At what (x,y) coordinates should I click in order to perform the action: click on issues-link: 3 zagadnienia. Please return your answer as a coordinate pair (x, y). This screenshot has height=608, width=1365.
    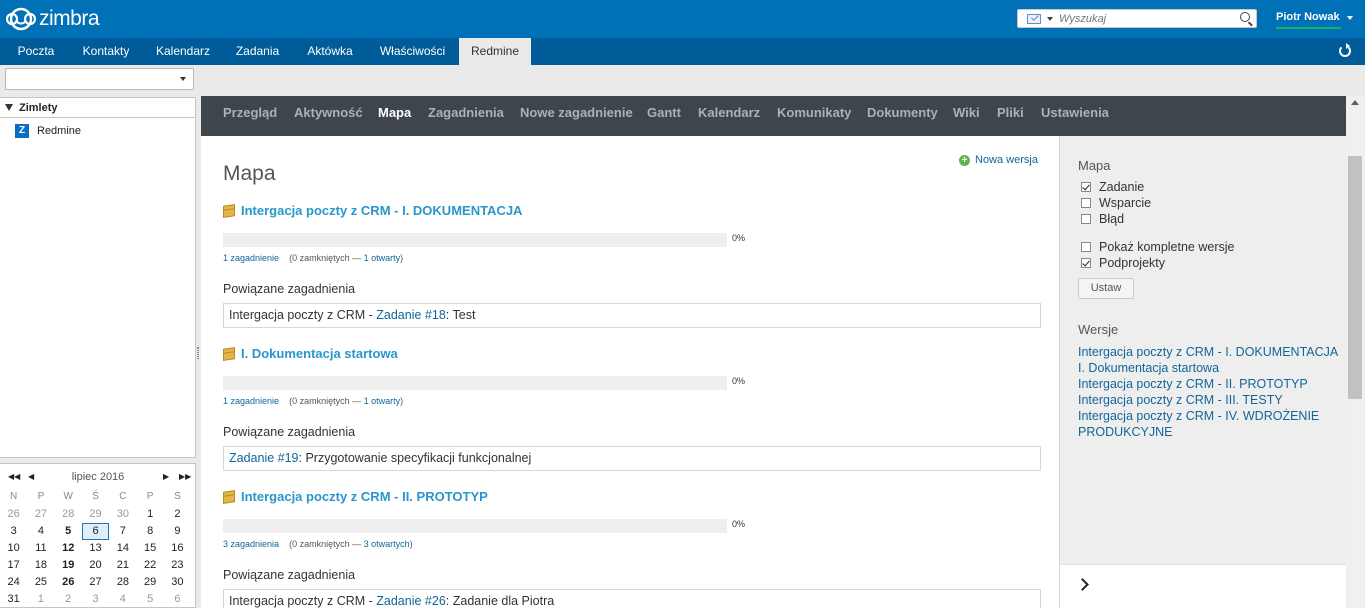
    Looking at the image, I should click on (251, 544).